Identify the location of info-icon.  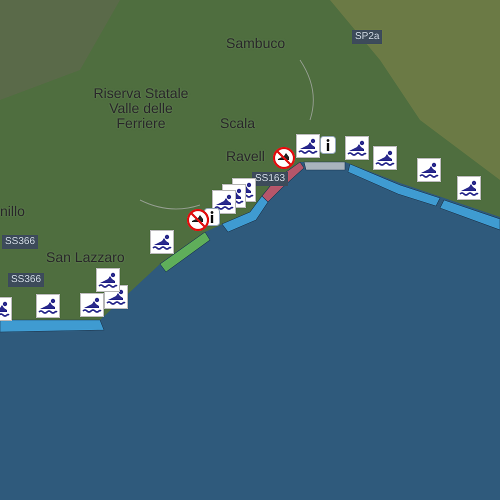
(328, 145).